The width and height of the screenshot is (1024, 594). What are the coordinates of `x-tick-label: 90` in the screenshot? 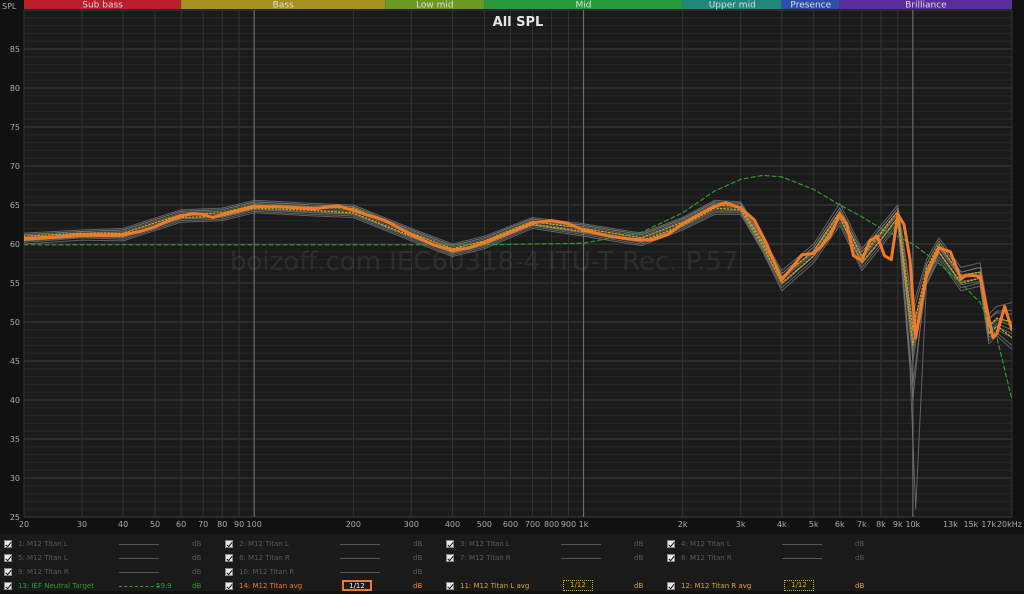 It's located at (239, 524).